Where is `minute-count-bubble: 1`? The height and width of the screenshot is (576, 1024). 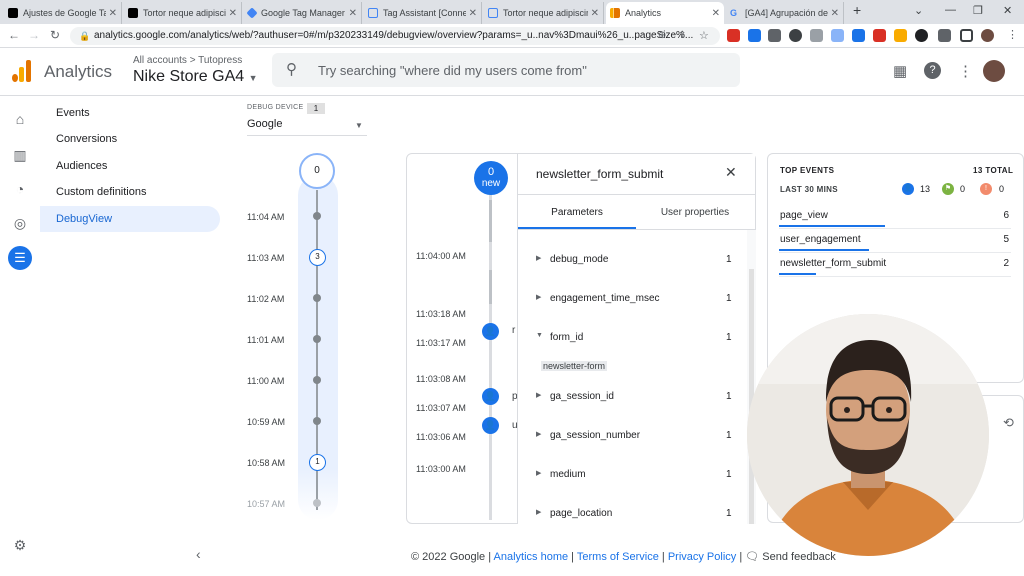
minute-count-bubble: 1 is located at coordinates (317, 462).